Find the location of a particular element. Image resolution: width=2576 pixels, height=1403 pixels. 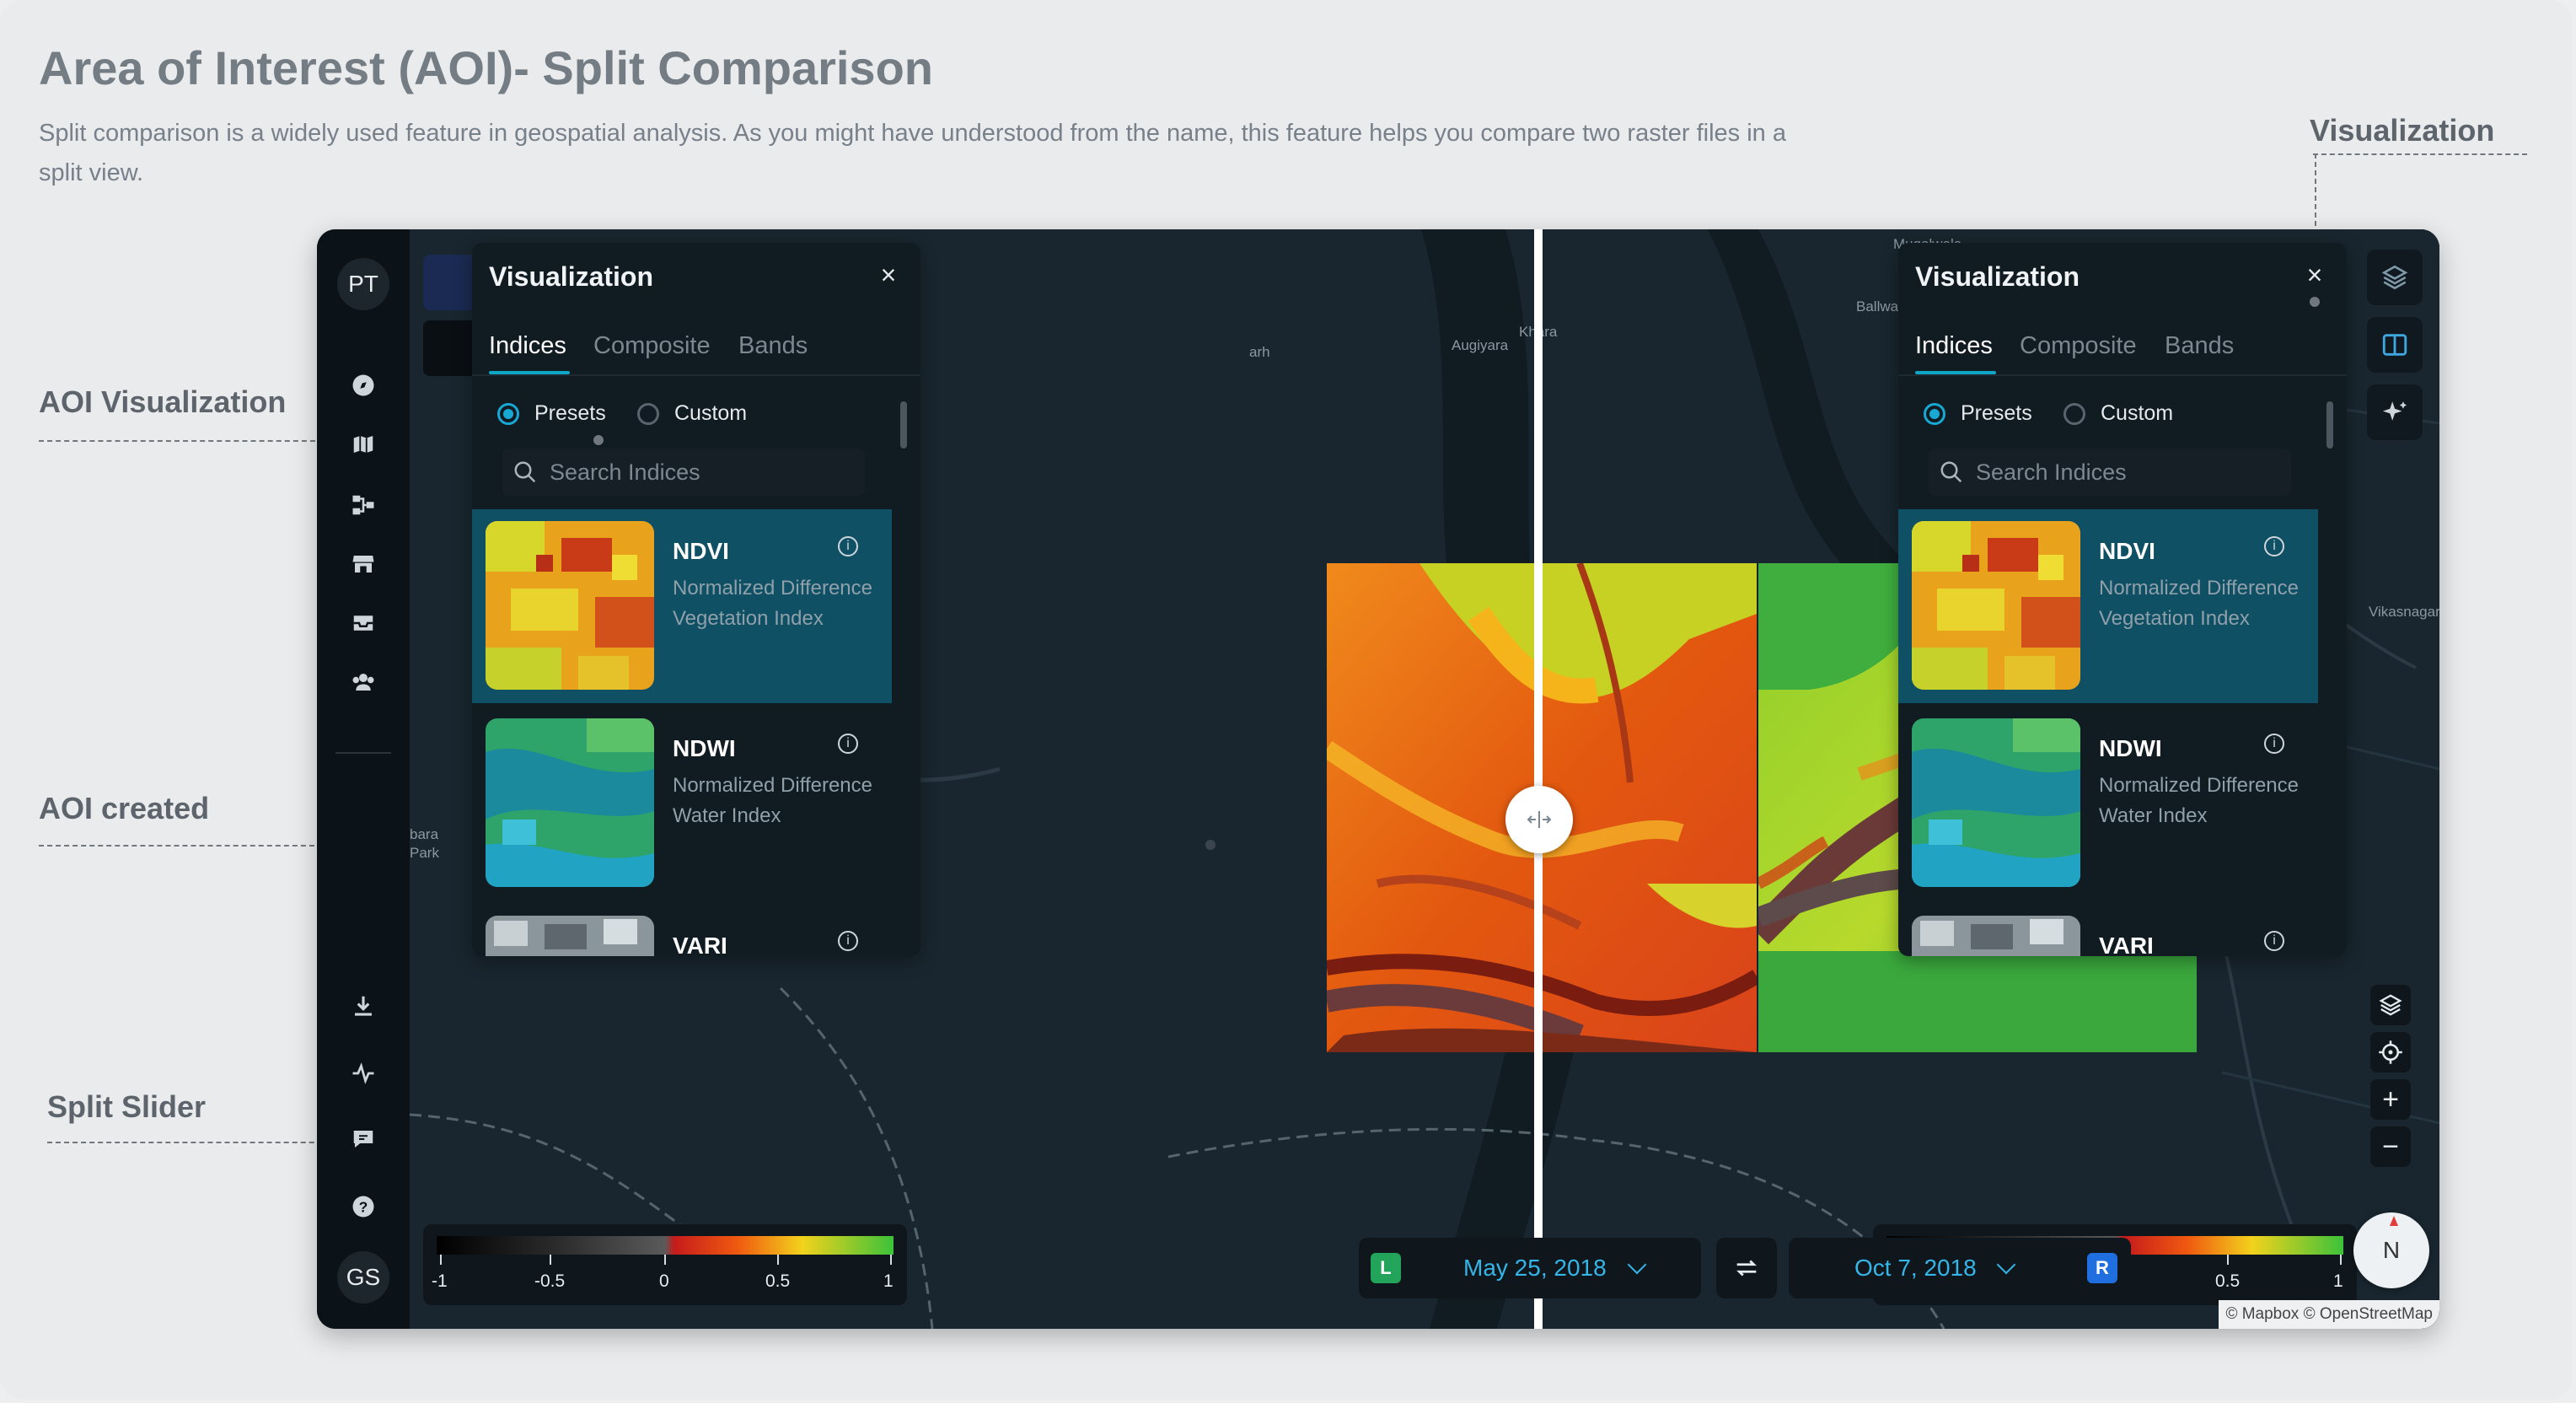

zoom-in-button: + is located at coordinates (2390, 1099).